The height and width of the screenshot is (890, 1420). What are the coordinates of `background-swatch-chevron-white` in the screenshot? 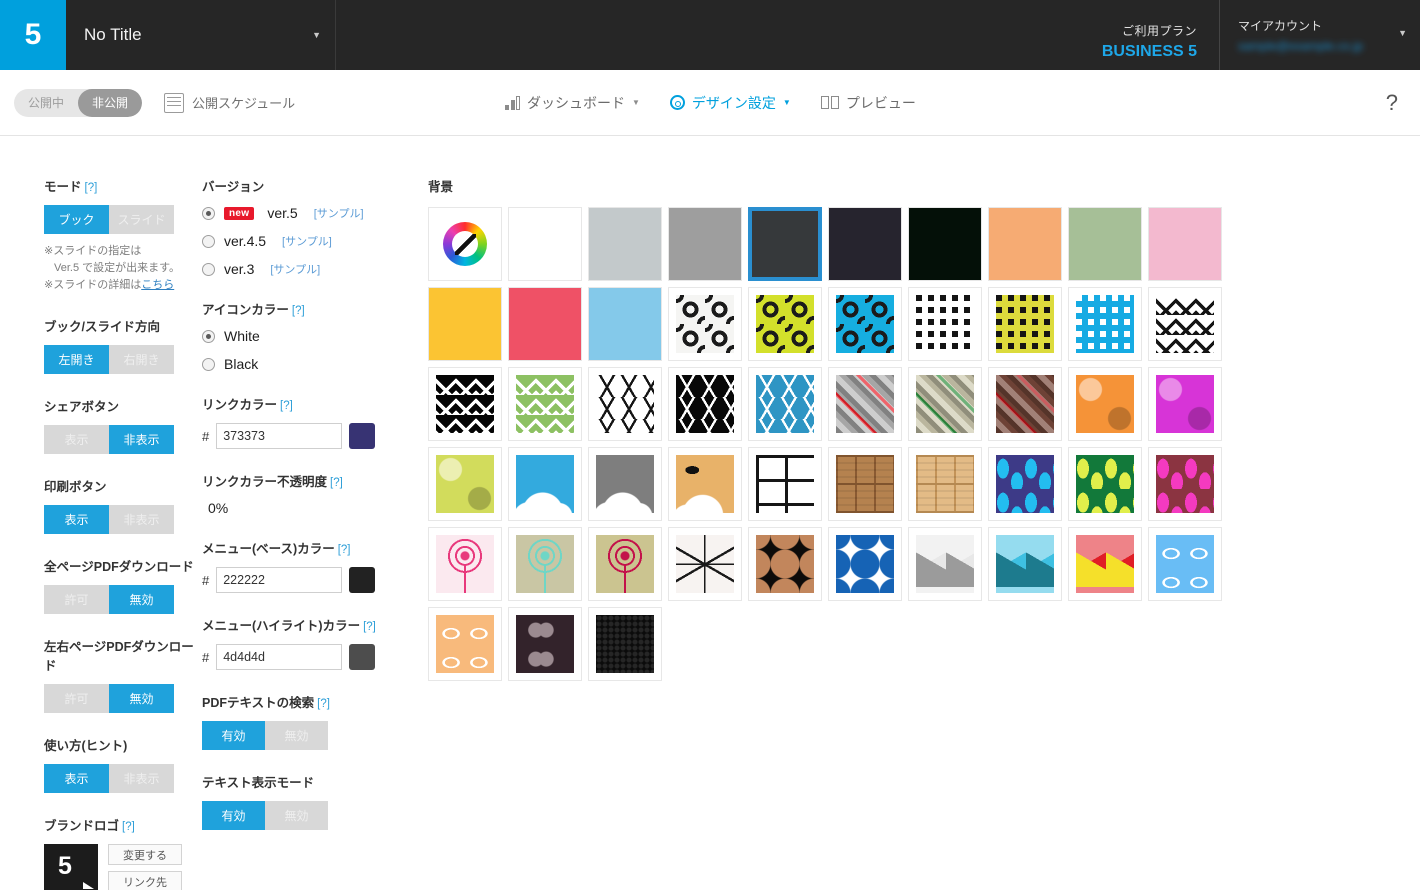 It's located at (1185, 324).